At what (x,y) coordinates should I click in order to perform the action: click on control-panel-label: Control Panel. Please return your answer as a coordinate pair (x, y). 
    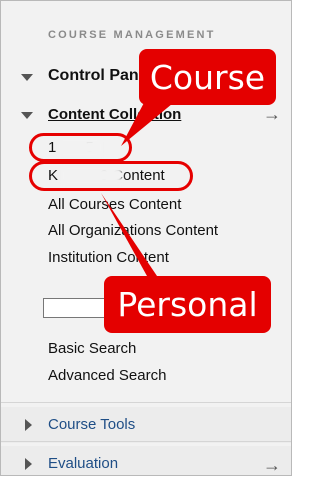
    Looking at the image, I should click on (100, 76).